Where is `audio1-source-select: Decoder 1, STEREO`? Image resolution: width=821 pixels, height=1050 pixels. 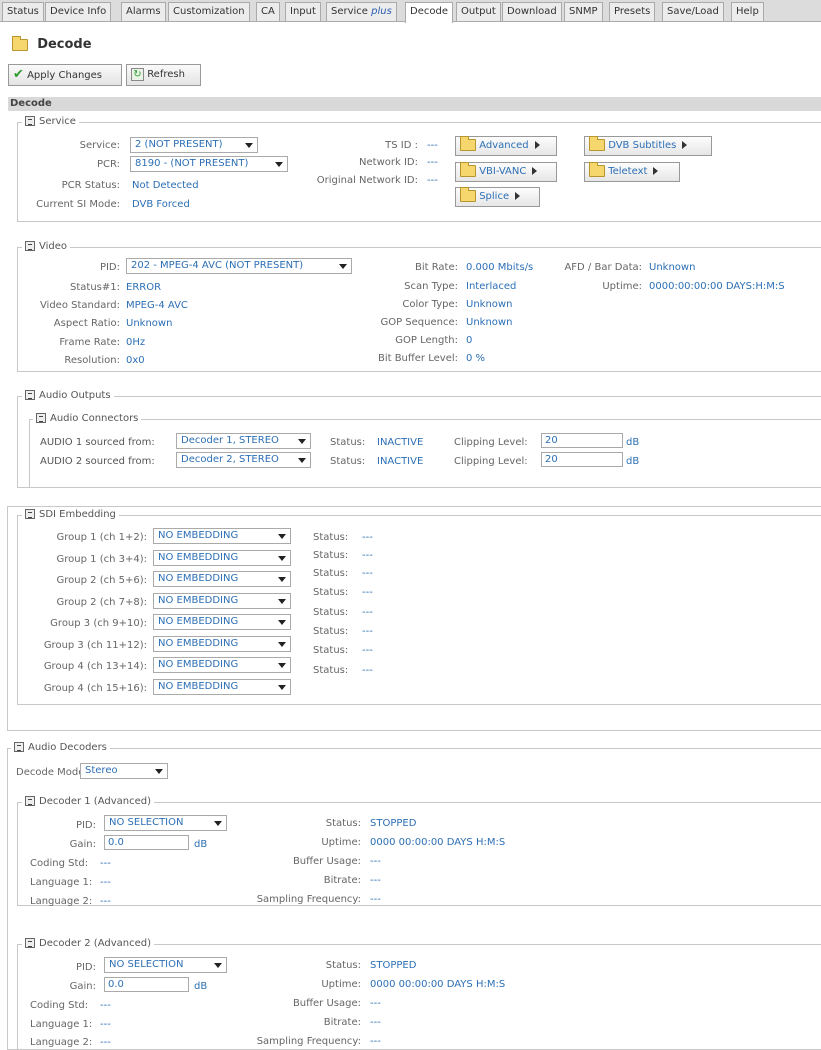 audio1-source-select: Decoder 1, STEREO is located at coordinates (243, 441).